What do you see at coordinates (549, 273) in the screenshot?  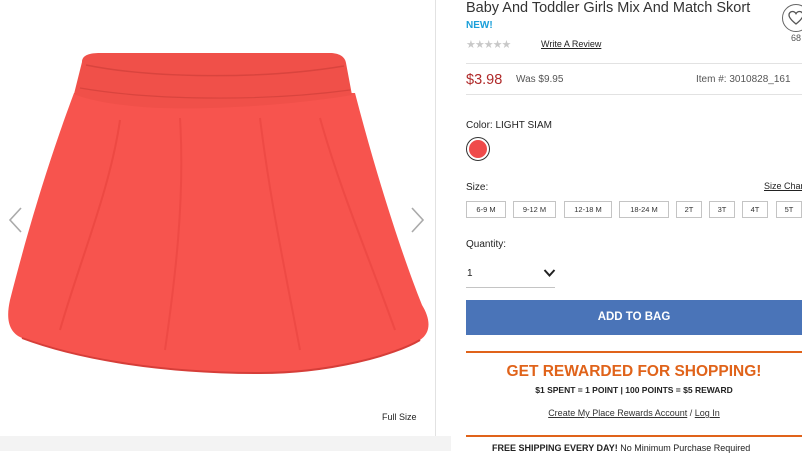 I see `chevron-down-icon` at bounding box center [549, 273].